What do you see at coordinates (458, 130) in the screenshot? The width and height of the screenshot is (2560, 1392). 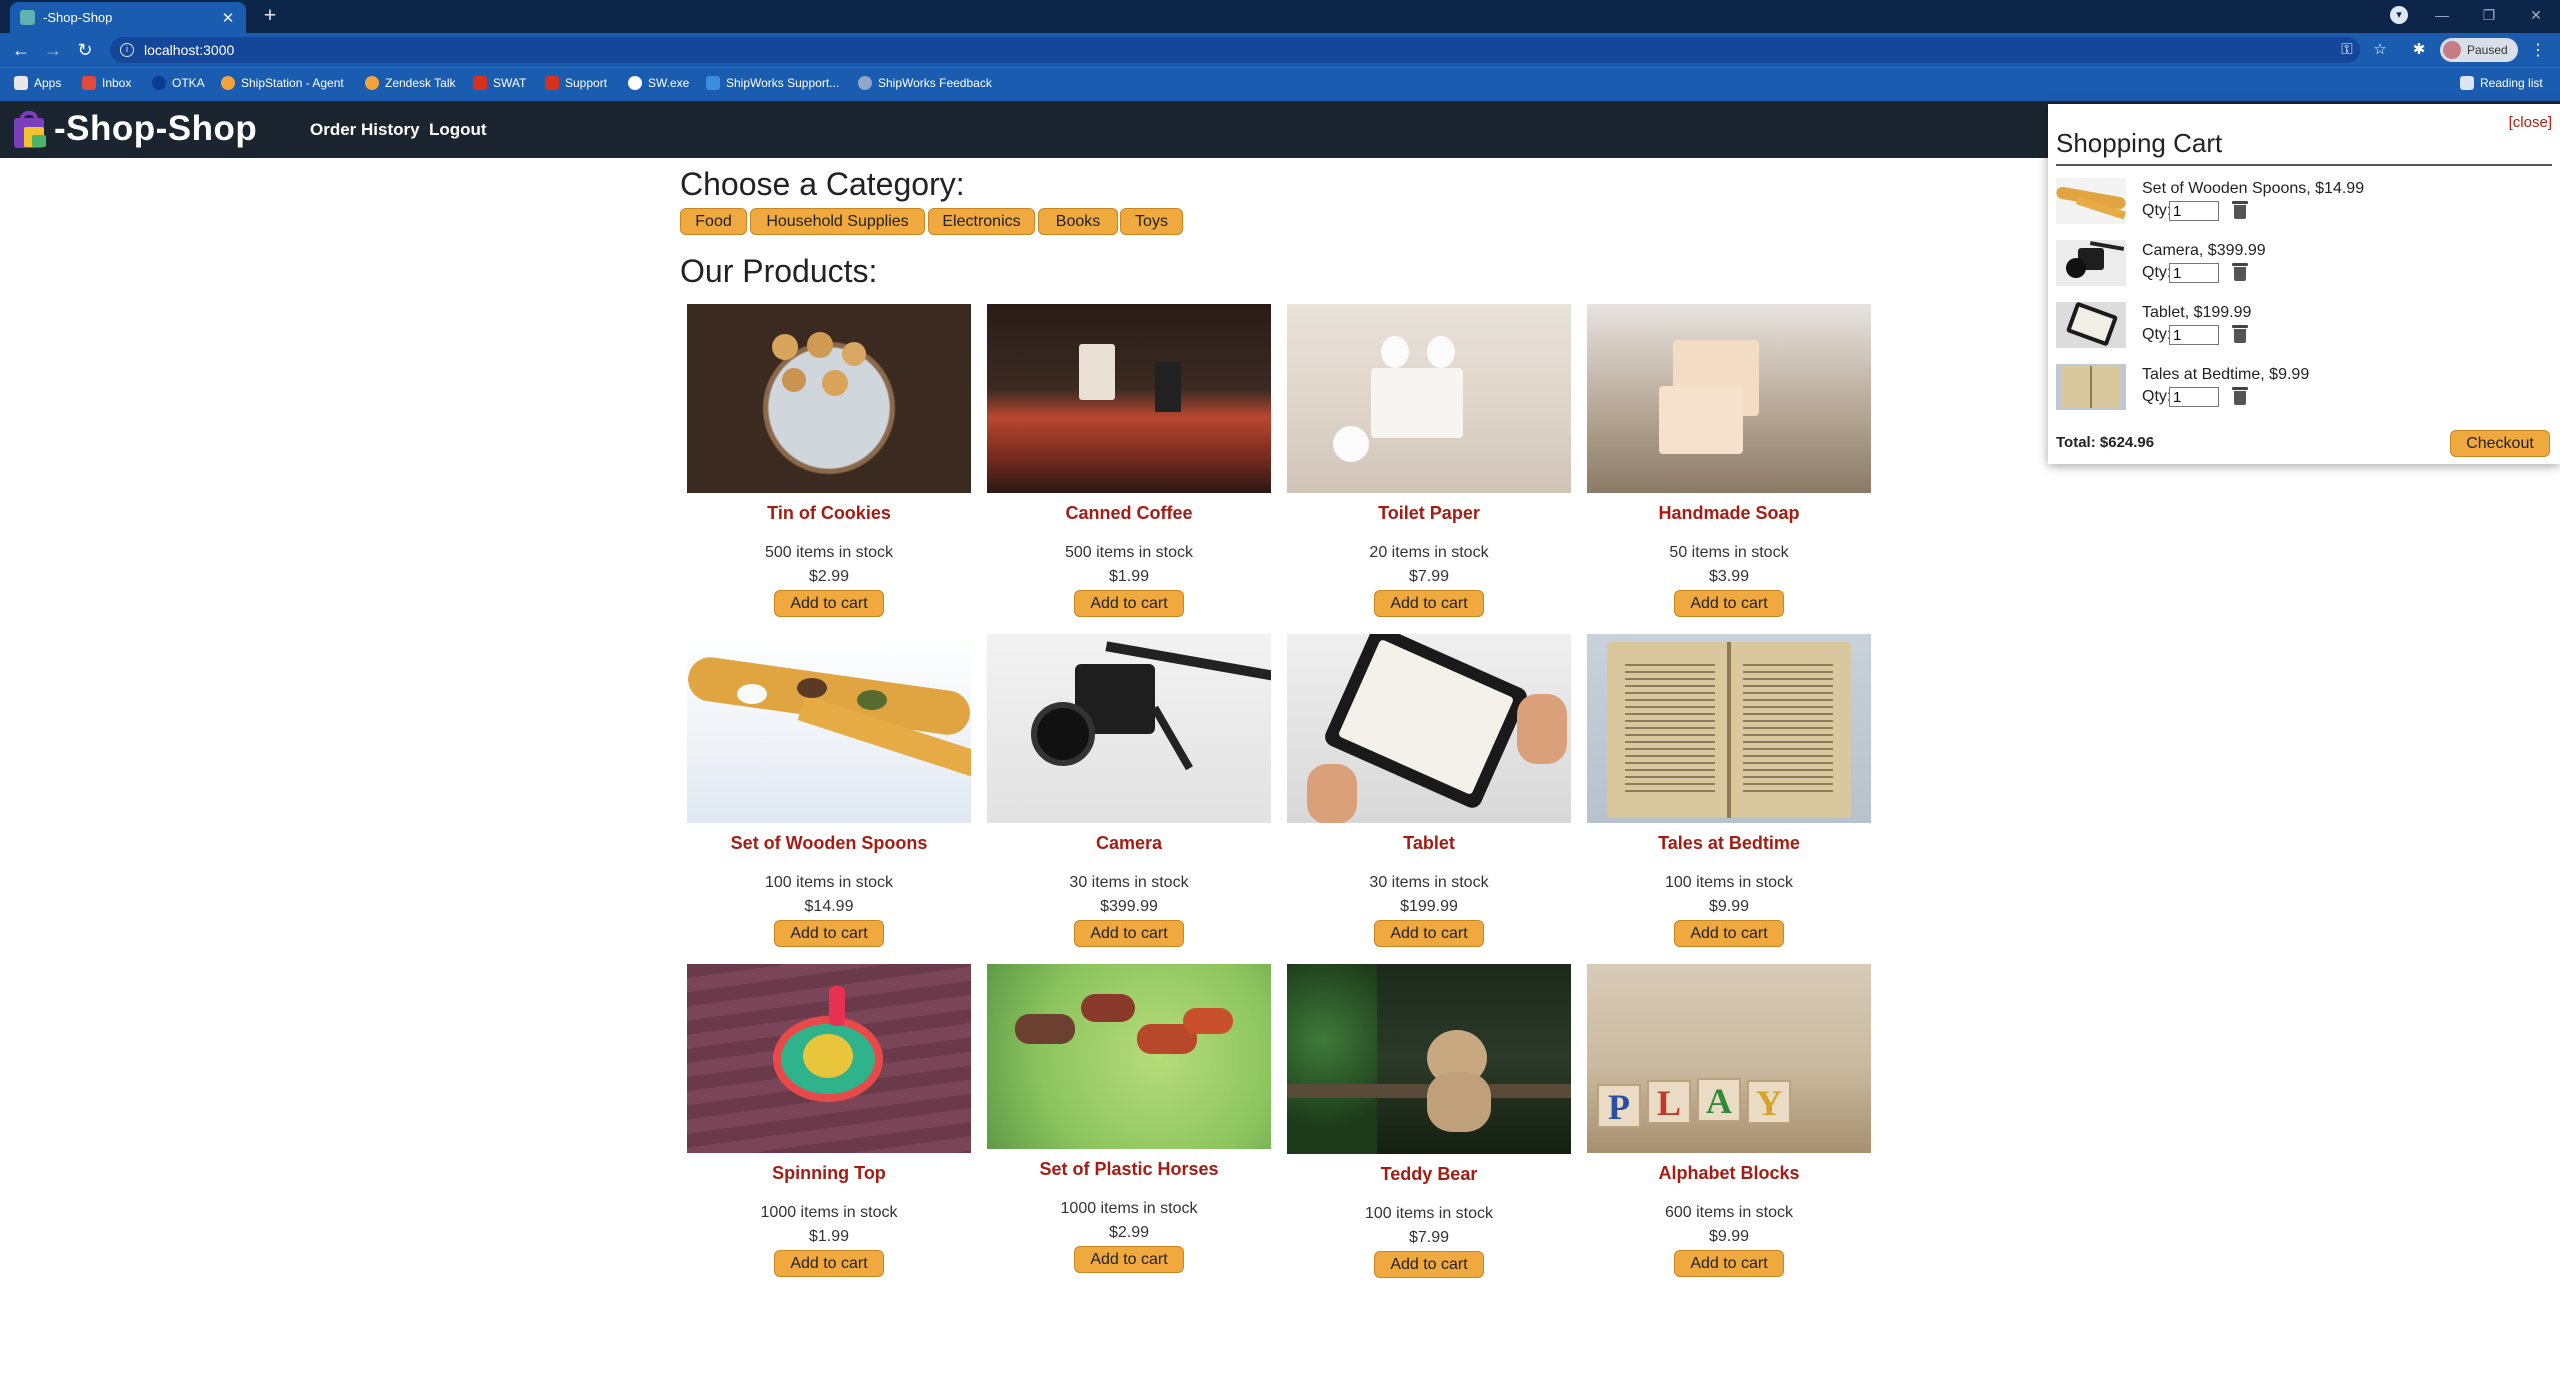 I see `nav-logout: Logout` at bounding box center [458, 130].